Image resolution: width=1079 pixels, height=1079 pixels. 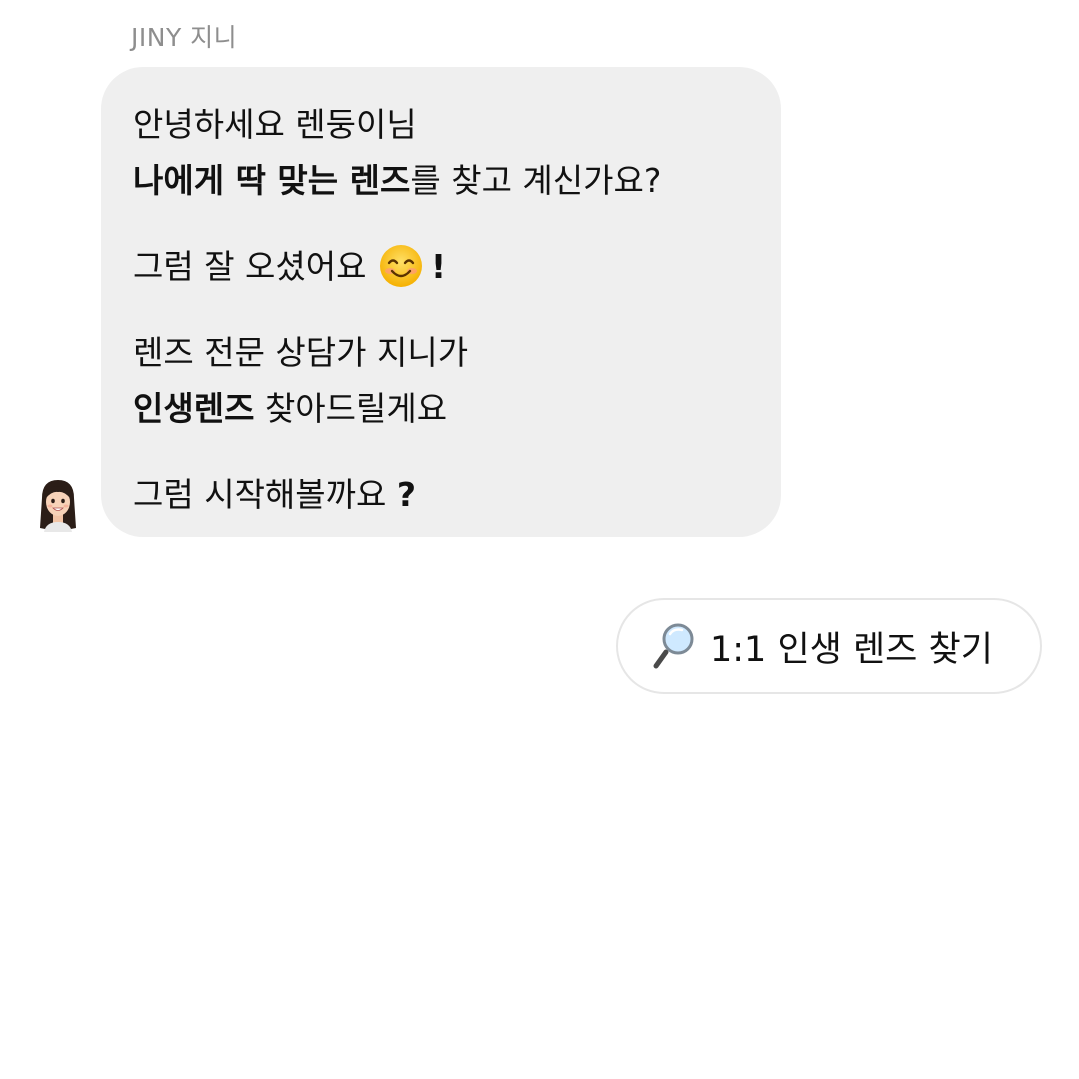 I want to click on message-line-4: 렌즈 전문 상담가 지니가, so click(x=457, y=353).